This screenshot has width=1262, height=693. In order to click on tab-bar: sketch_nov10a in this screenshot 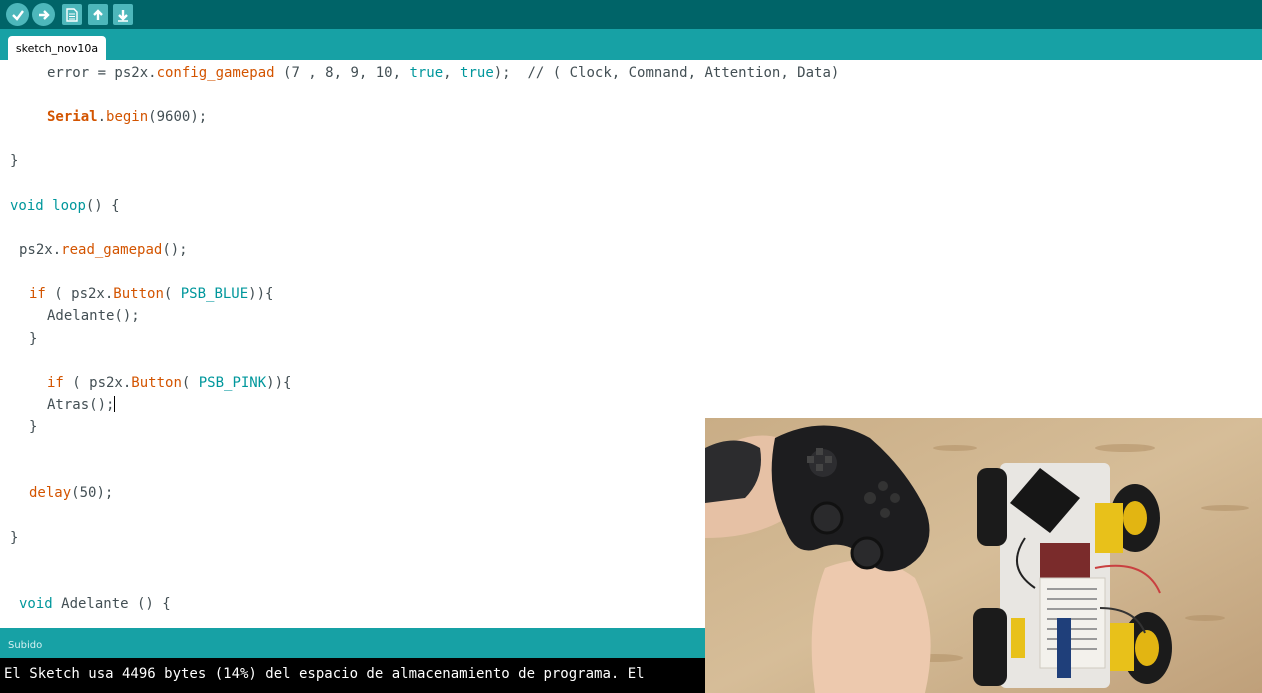, I will do `click(631, 44)`.